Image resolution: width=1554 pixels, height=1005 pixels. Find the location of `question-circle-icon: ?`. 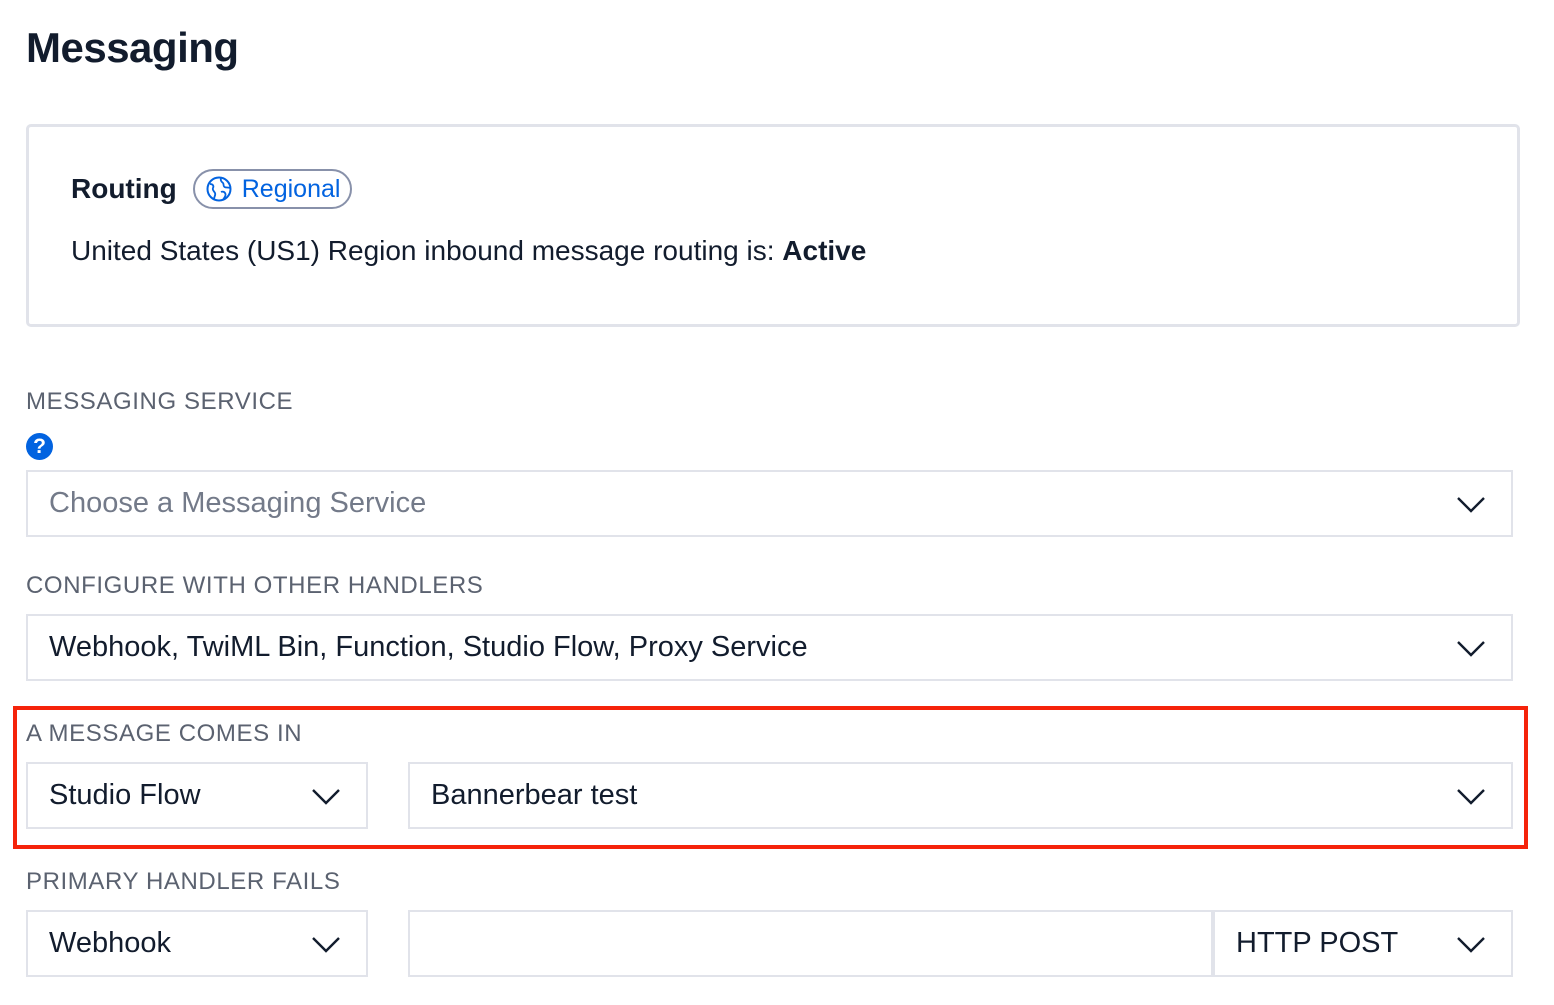

question-circle-icon: ? is located at coordinates (39, 446).